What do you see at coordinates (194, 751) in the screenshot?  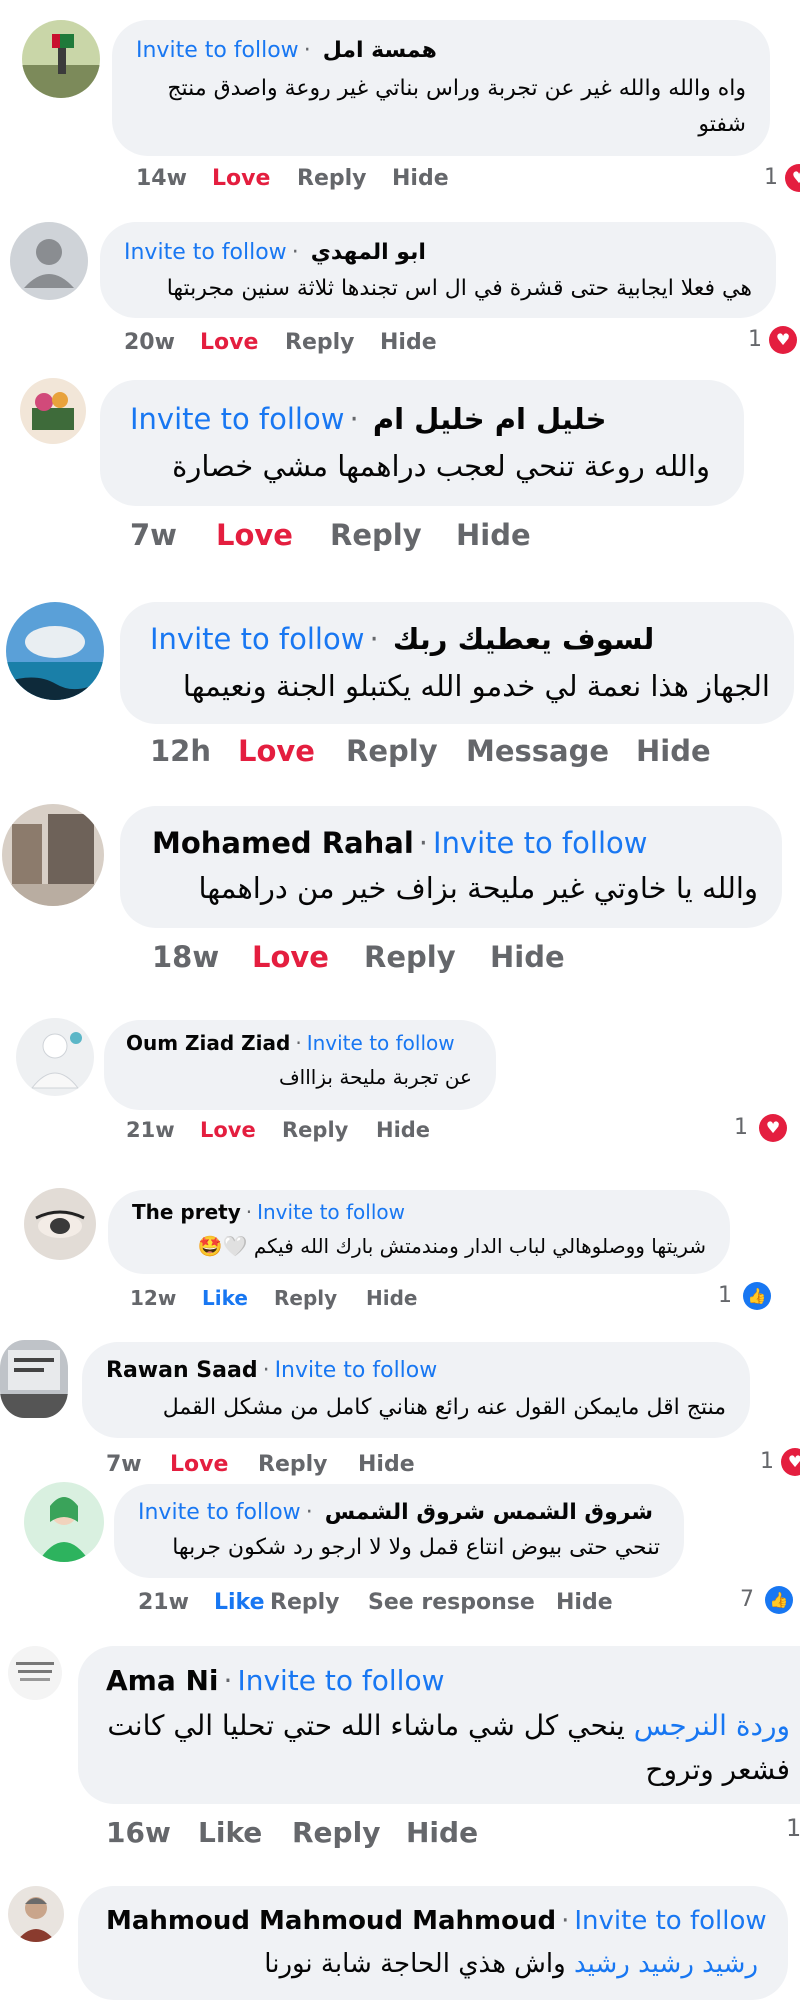 I see `timestamp: 12h` at bounding box center [194, 751].